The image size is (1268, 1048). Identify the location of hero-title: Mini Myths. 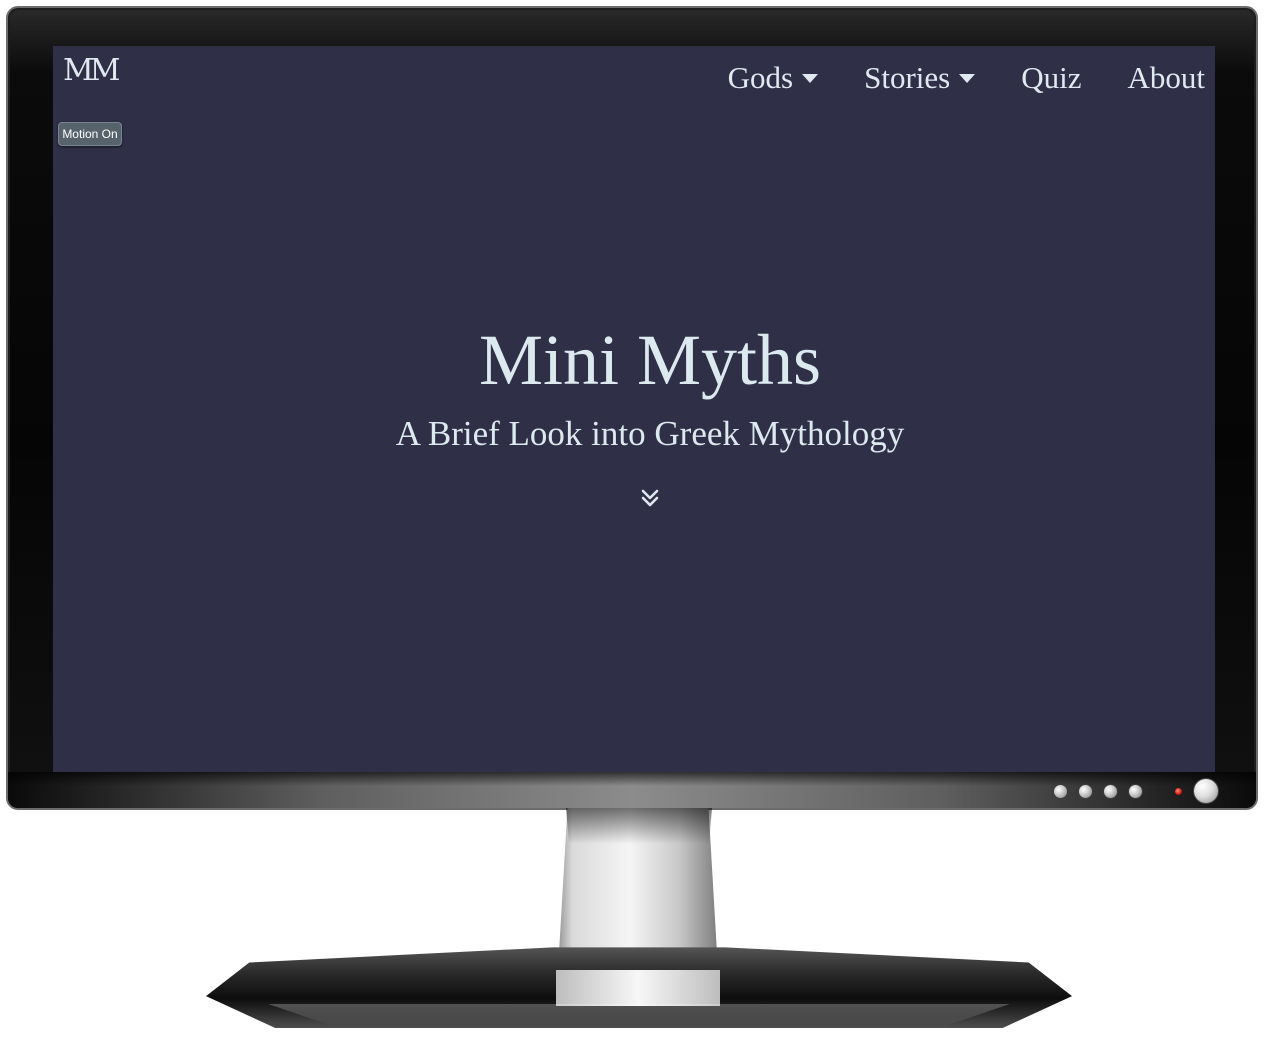
(650, 360).